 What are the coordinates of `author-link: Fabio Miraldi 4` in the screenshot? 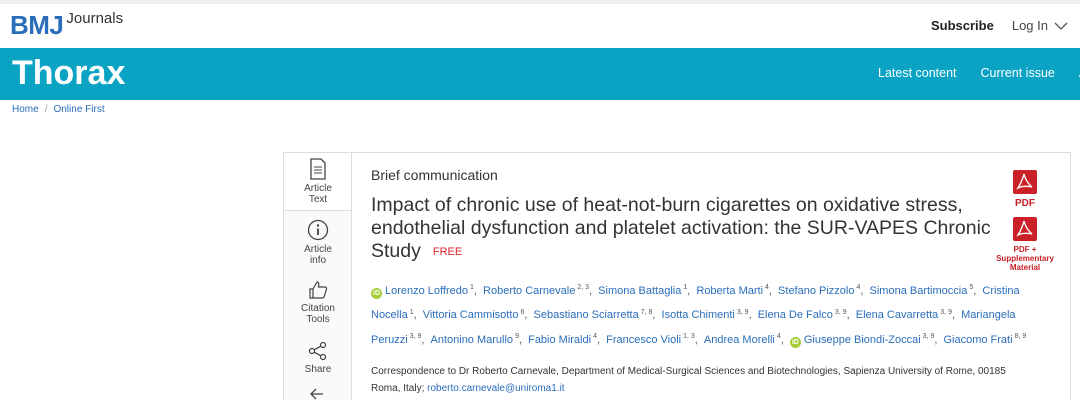 It's located at (562, 339).